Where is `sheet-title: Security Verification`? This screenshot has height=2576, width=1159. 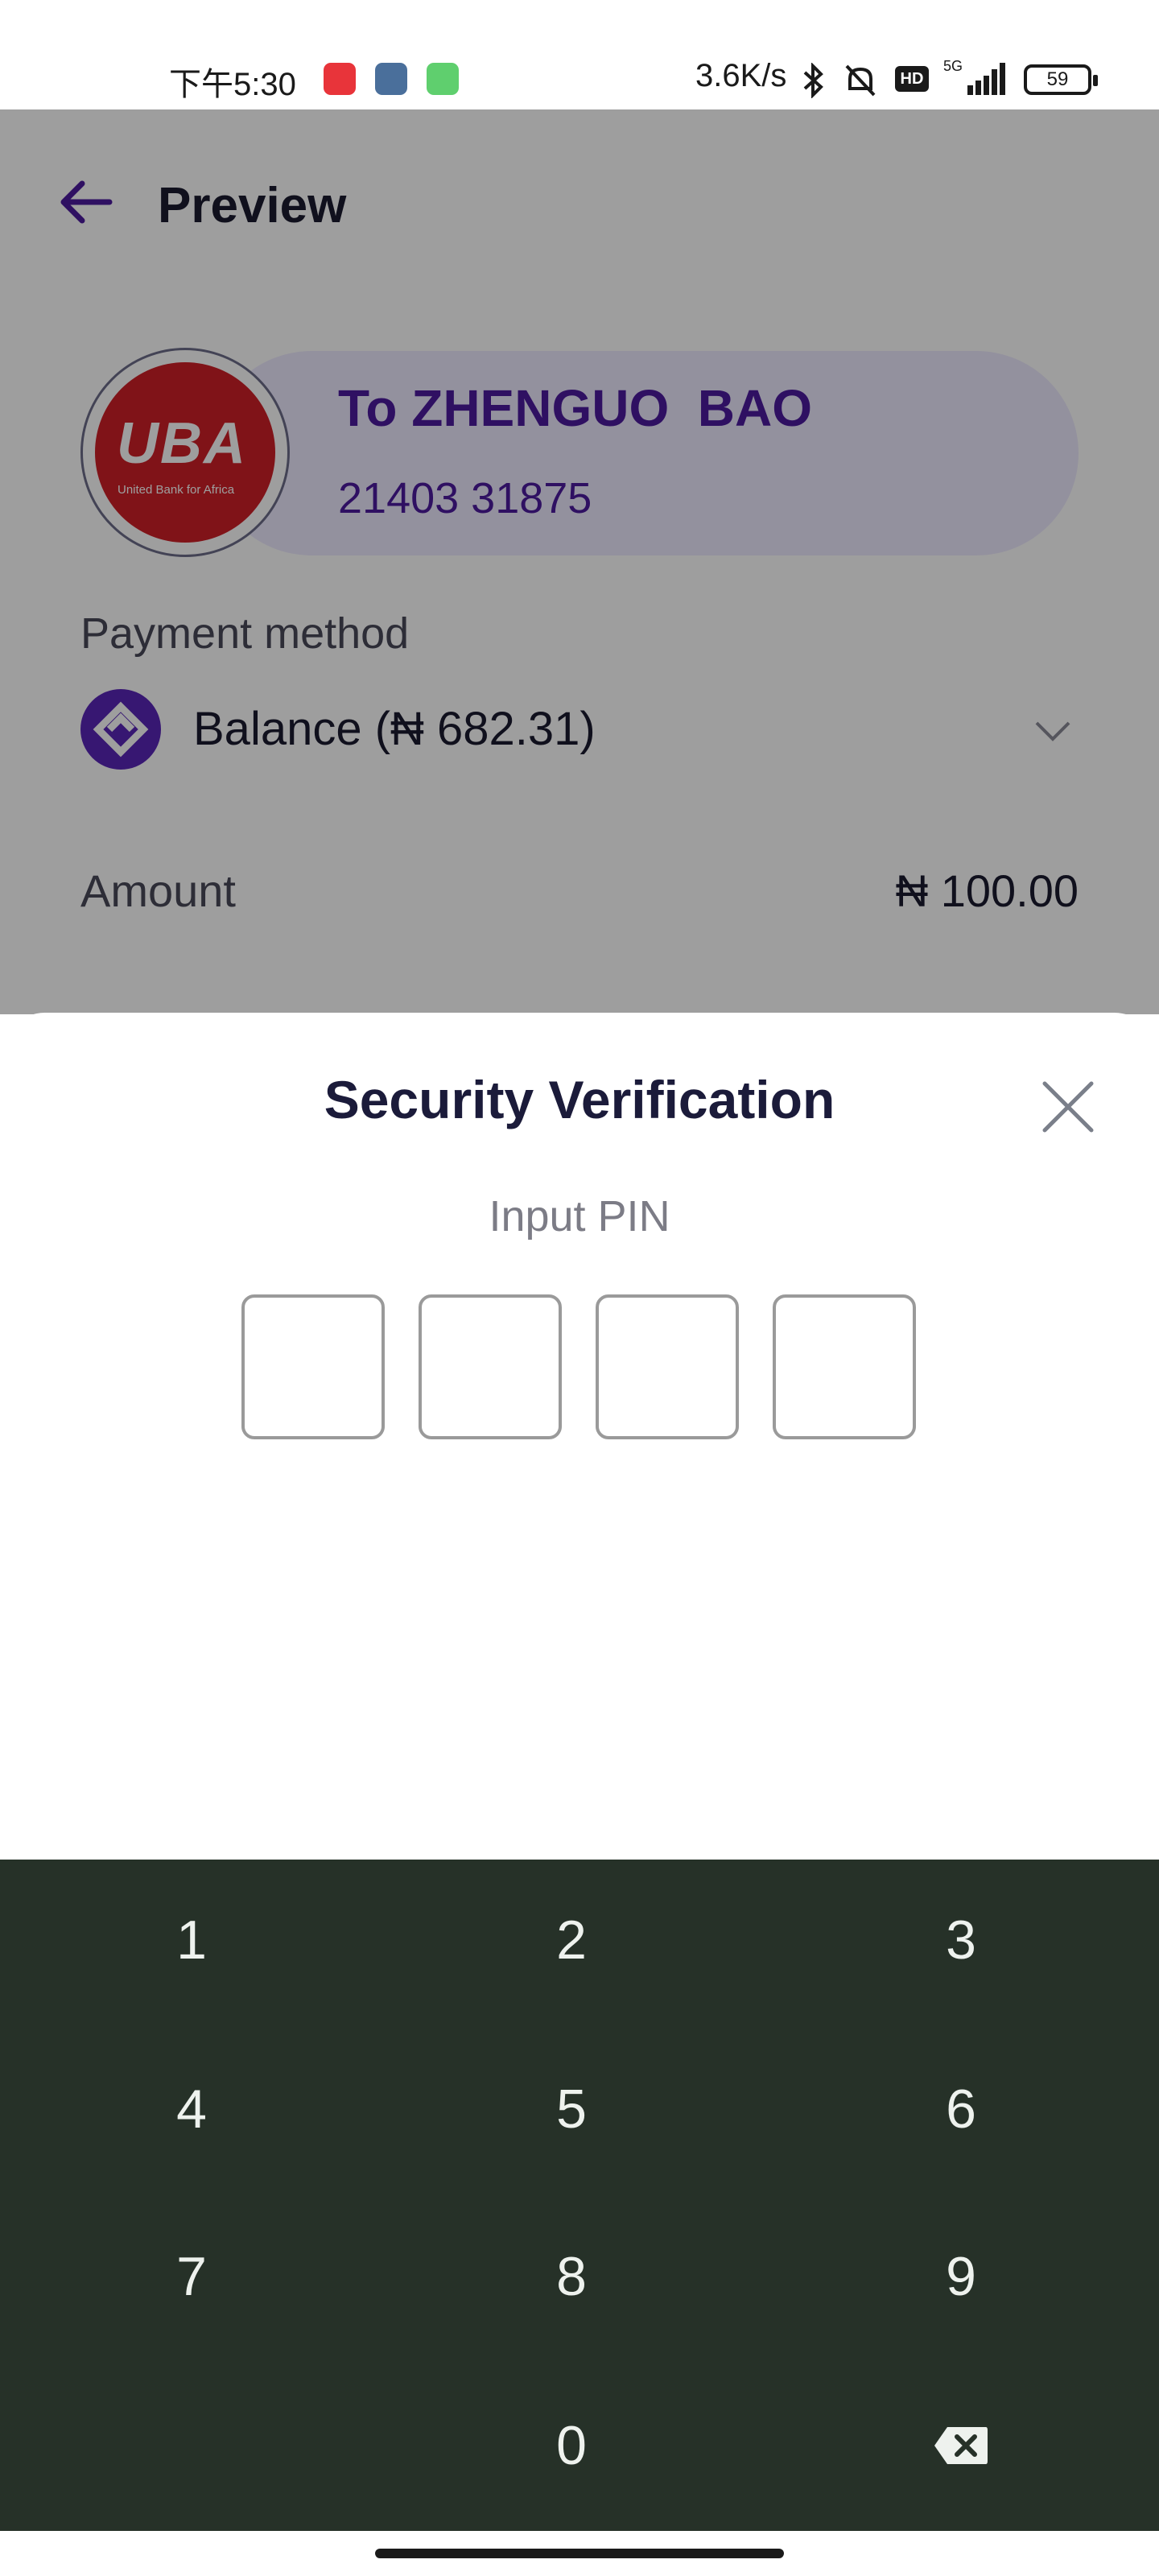
sheet-title: Security Verification is located at coordinates (579, 1099).